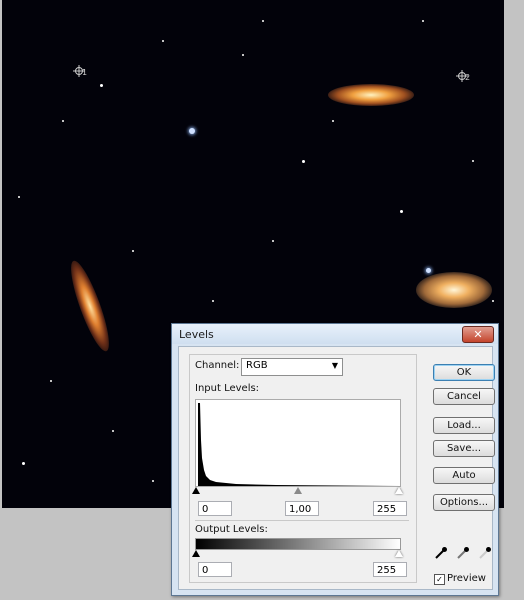 The width and height of the screenshot is (524, 600). Describe the element at coordinates (302, 520) in the screenshot. I see `group-divider` at that location.